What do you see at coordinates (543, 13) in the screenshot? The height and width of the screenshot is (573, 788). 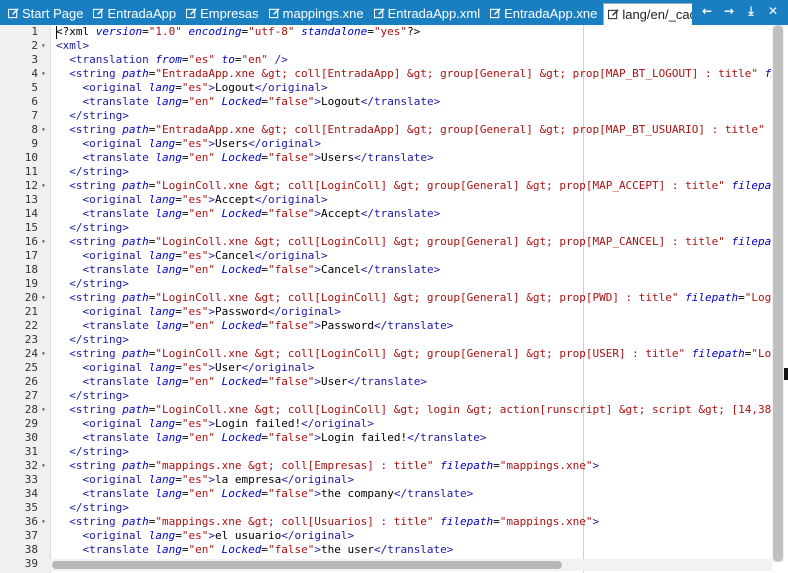 I see `tab-6: EntradaApp.xne` at bounding box center [543, 13].